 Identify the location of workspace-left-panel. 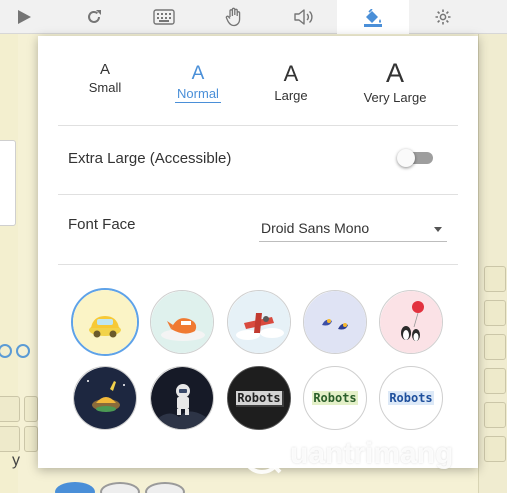
(8, 183).